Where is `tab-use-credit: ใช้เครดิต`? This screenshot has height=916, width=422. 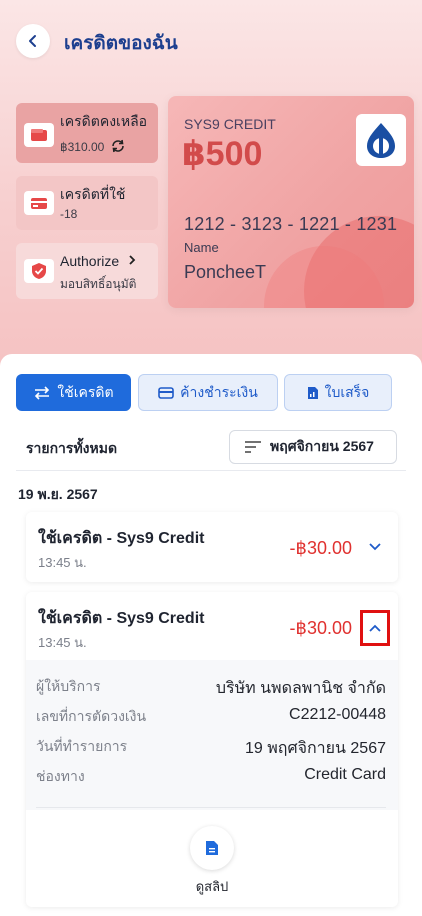 tab-use-credit: ใช้เครดิต is located at coordinates (73, 392).